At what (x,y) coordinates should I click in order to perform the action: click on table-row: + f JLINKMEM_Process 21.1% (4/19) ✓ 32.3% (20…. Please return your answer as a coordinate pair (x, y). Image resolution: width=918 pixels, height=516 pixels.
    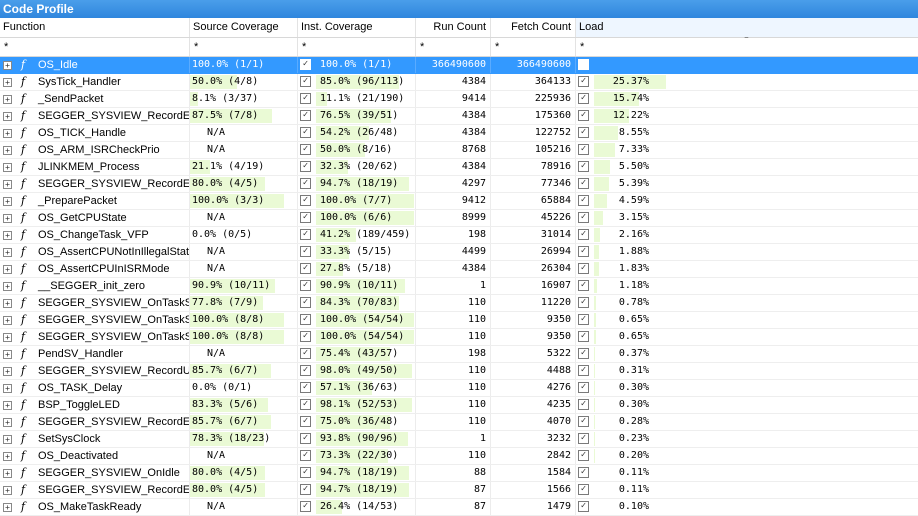
    Looking at the image, I should click on (459, 167).